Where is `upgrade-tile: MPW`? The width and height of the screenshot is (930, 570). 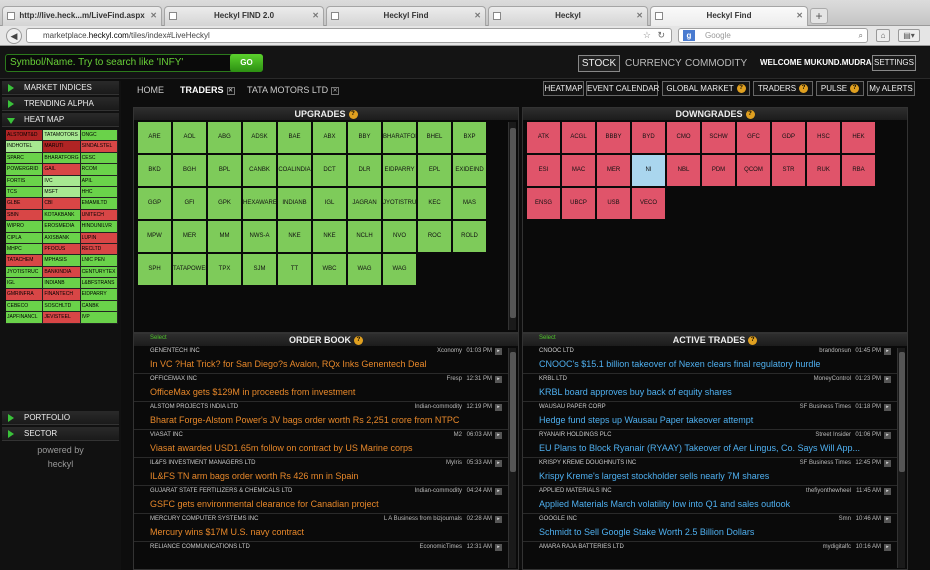
upgrade-tile: MPW is located at coordinates (154, 236).